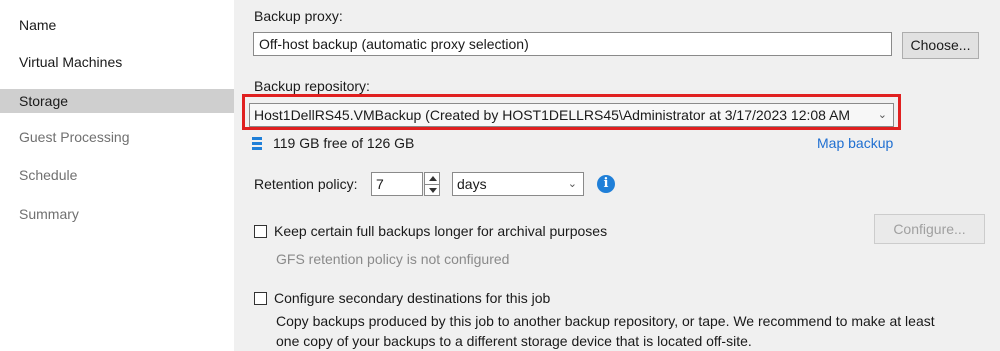 The height and width of the screenshot is (351, 1000). What do you see at coordinates (117, 25) in the screenshot?
I see `sidebar-item-name: Name` at bounding box center [117, 25].